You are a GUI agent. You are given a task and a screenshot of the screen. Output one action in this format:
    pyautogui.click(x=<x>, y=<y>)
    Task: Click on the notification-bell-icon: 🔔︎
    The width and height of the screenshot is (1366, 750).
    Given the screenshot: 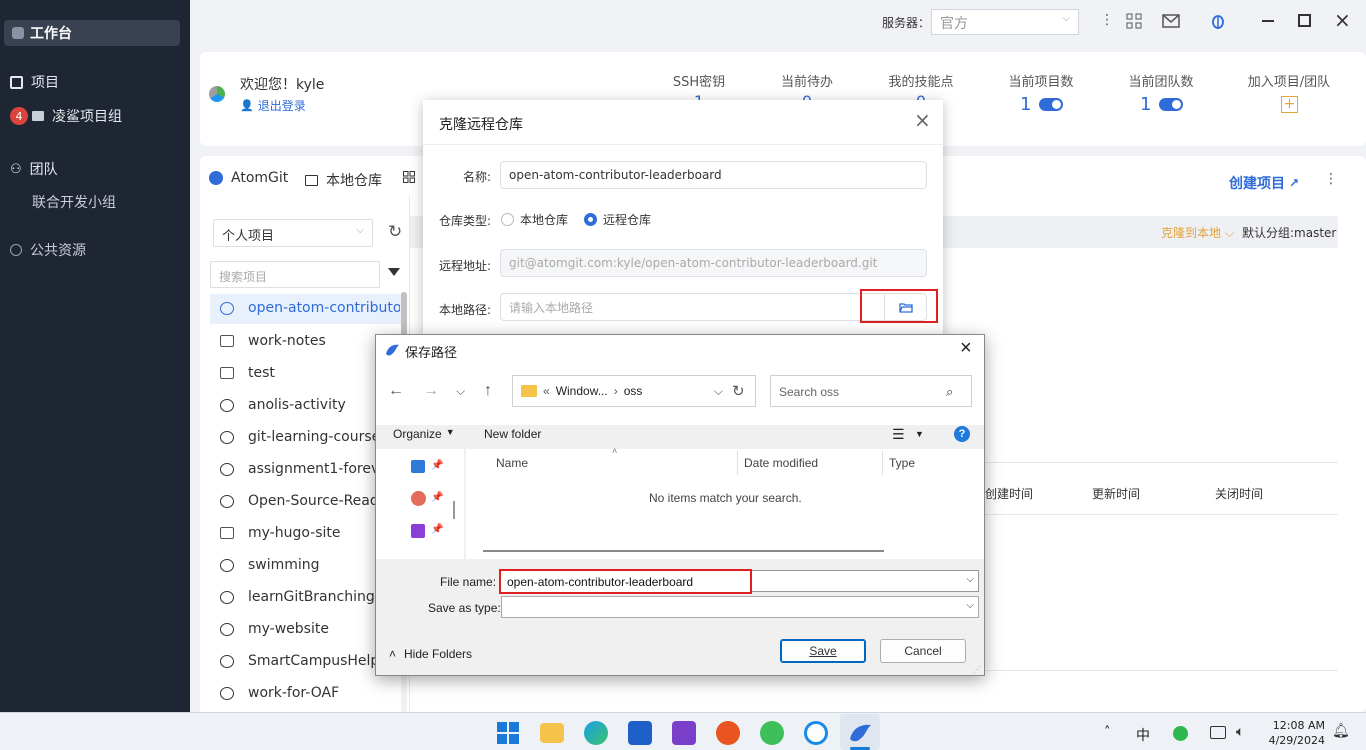 What is the action you would take?
    pyautogui.click(x=1341, y=731)
    